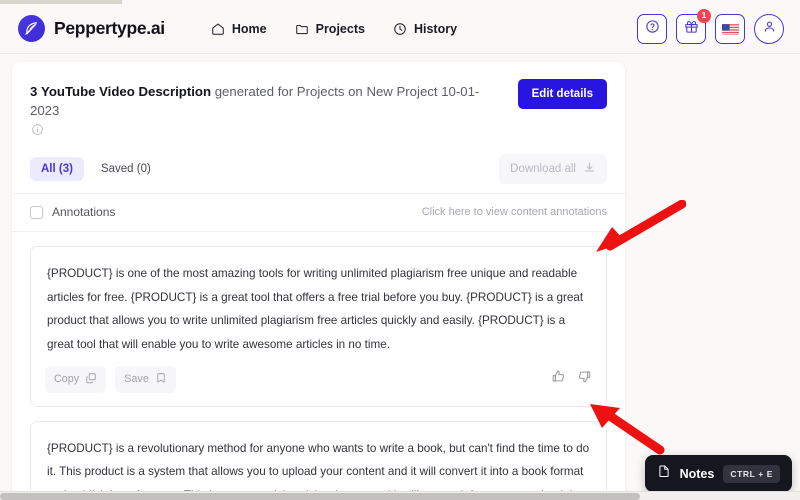 The image size is (800, 500). I want to click on app-header: Peppertype.ai Home Projects History 1, so click(400, 29).